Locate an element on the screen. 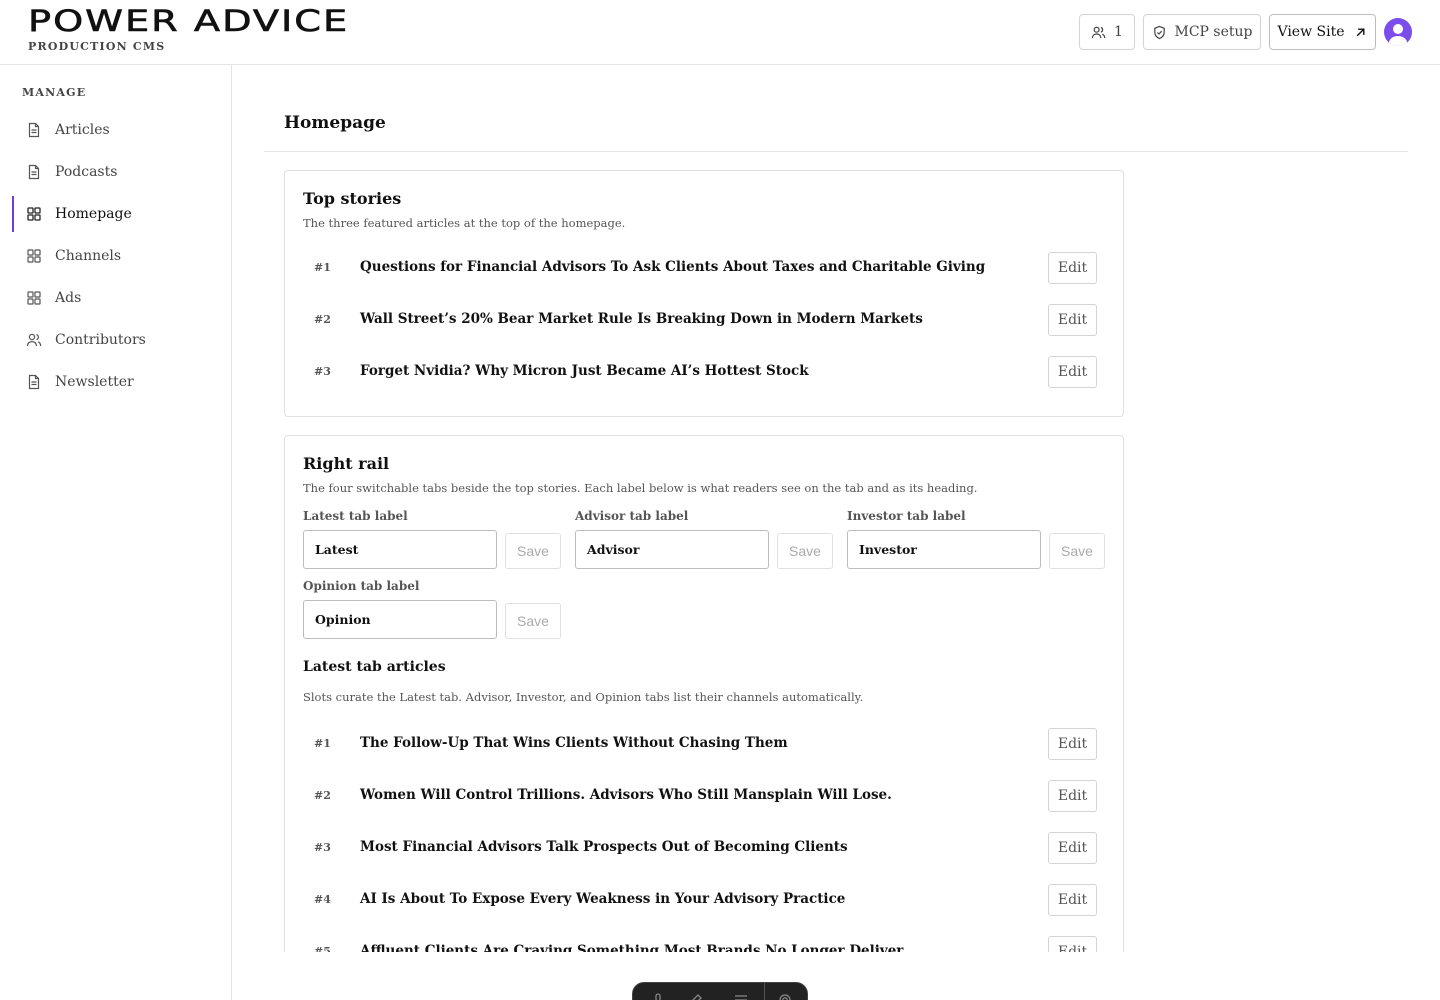  story-number: #4 is located at coordinates (322, 899).